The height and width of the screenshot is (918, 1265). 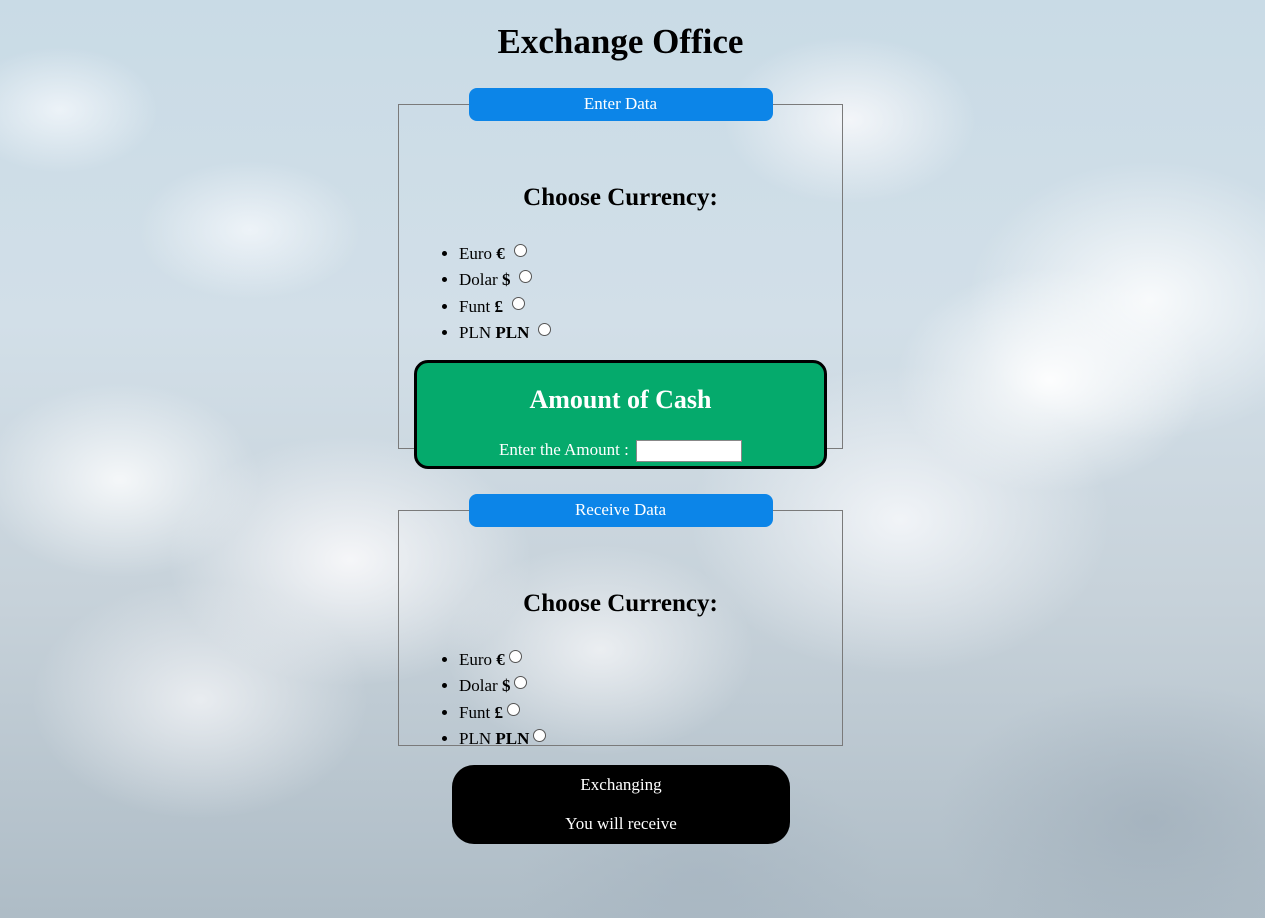 What do you see at coordinates (513, 709) in the screenshot?
I see `receive-funt-radio` at bounding box center [513, 709].